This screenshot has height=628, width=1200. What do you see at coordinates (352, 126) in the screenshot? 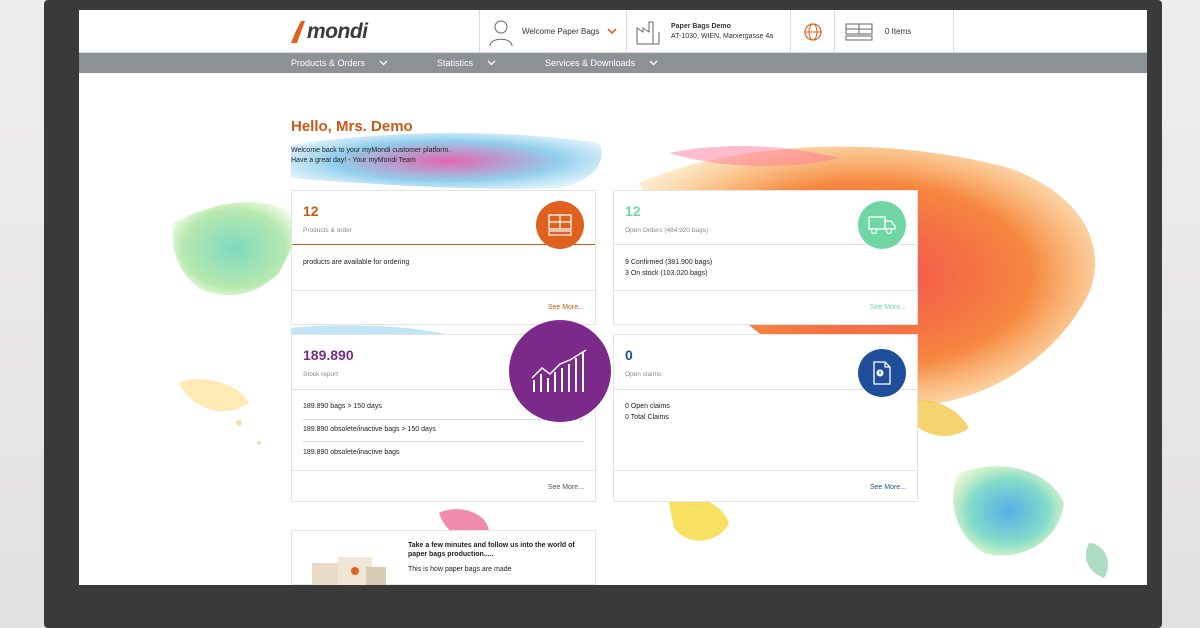
I see `greeting-title: Hello, Mrs. Demo` at bounding box center [352, 126].